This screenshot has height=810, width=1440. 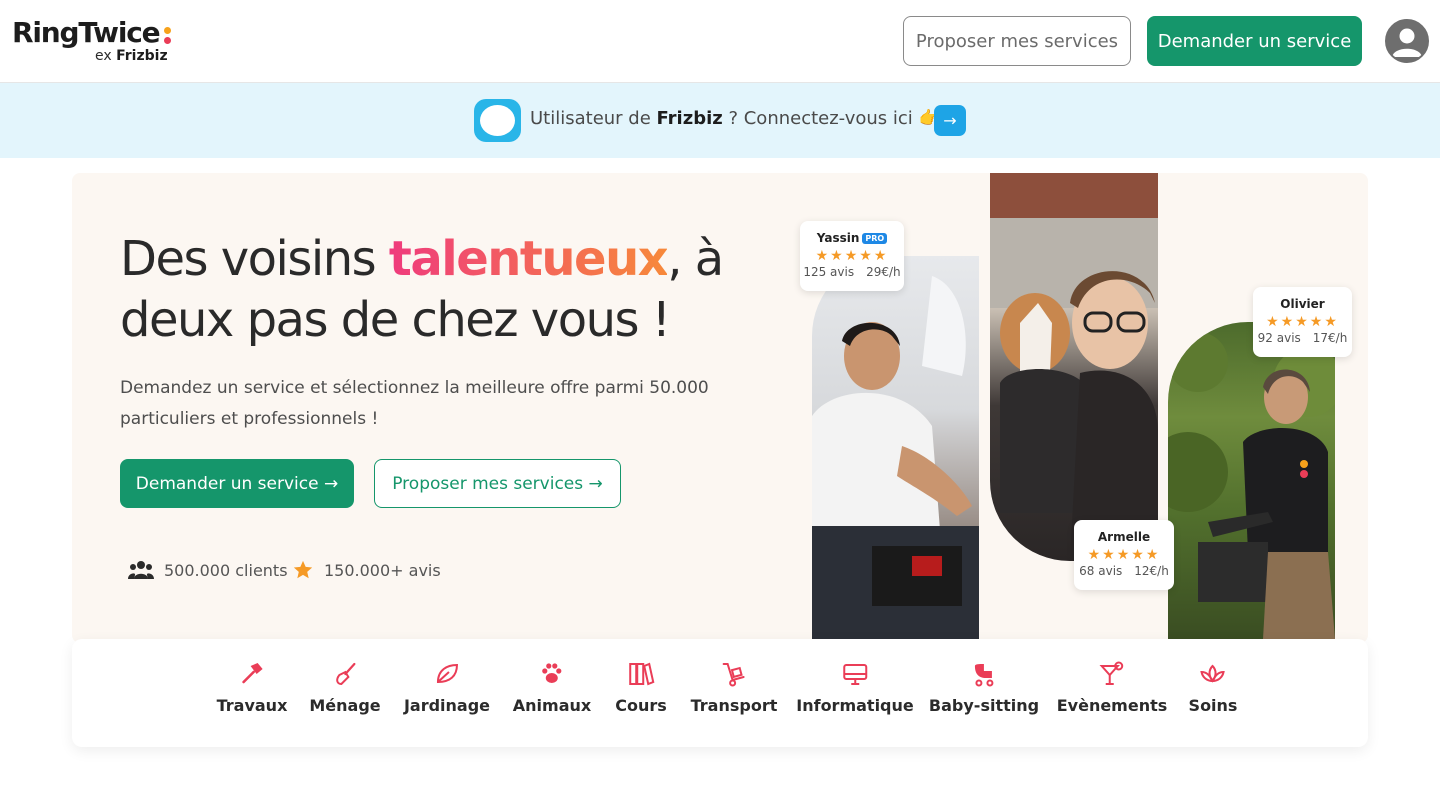 I want to click on frizbiz-logo-icon, so click(x=497, y=120).